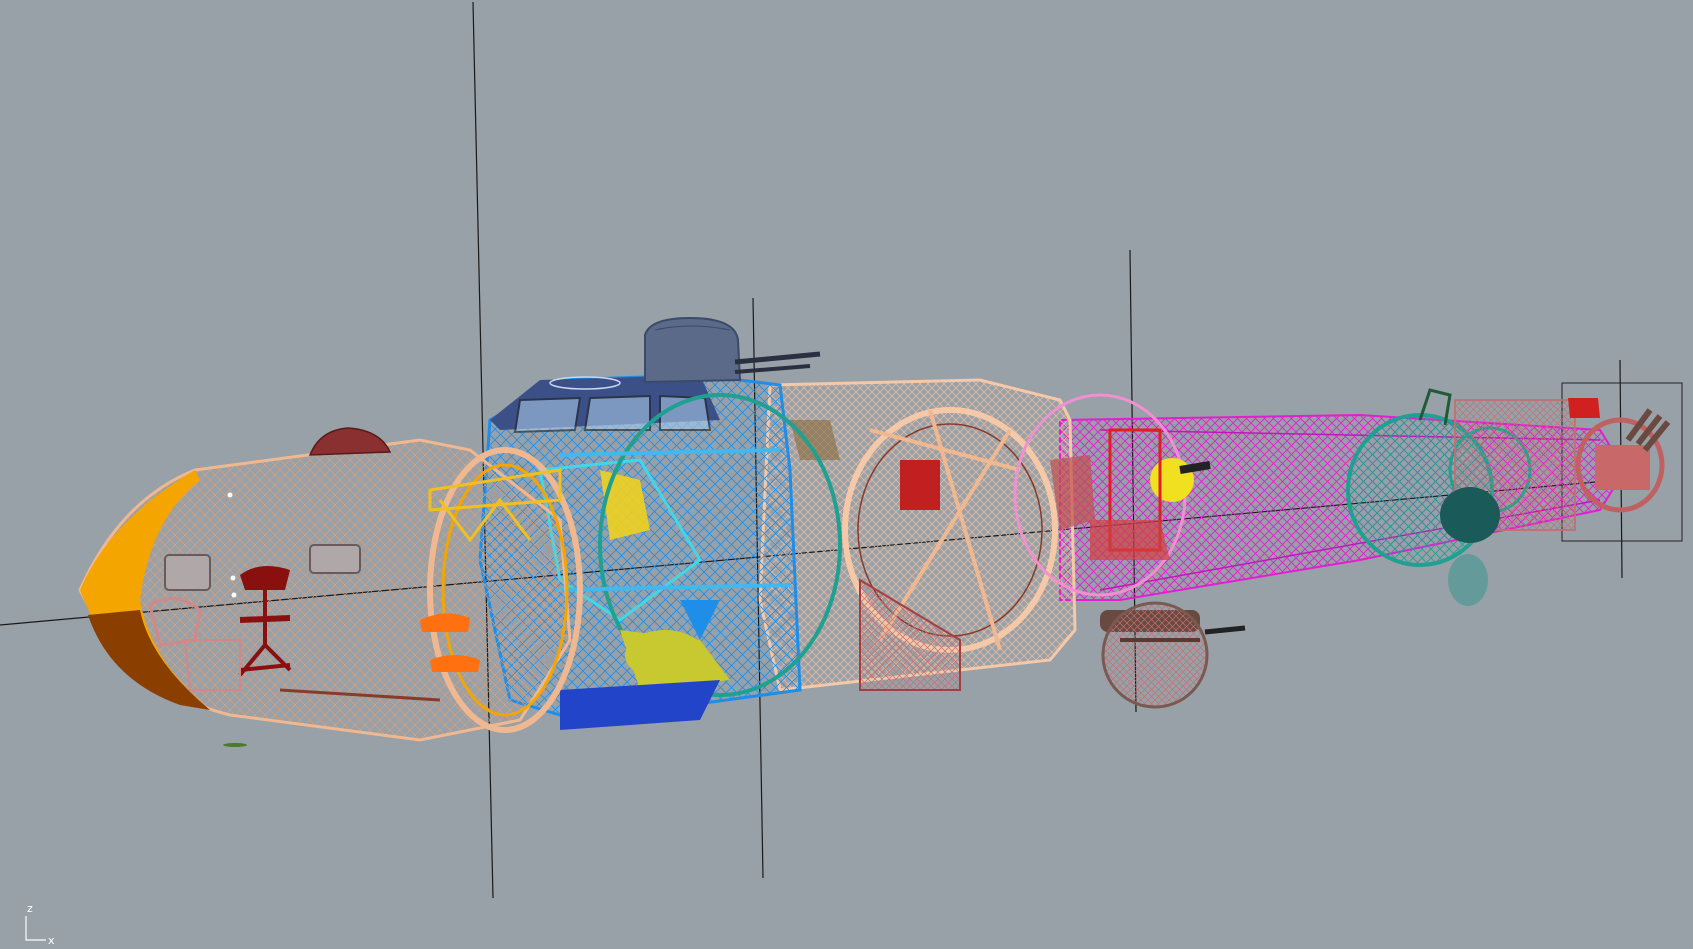  What do you see at coordinates (330, 590) in the screenshot?
I see `nose-section` at bounding box center [330, 590].